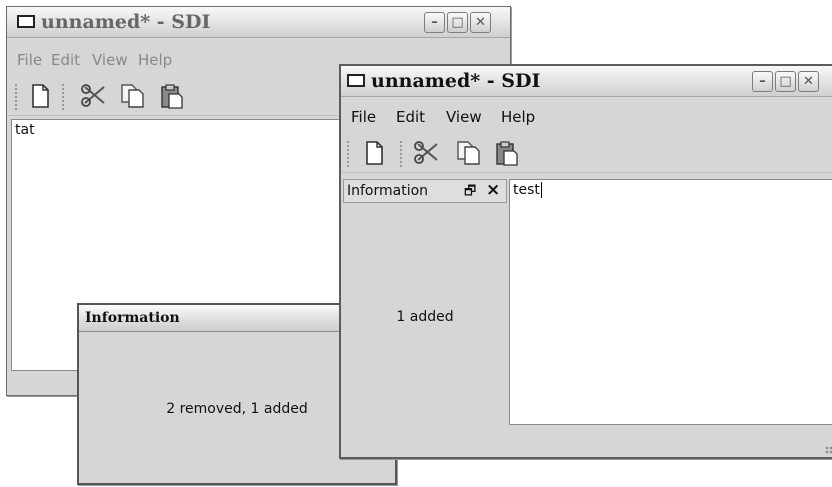  I want to click on dock-message: 1 added, so click(425, 317).